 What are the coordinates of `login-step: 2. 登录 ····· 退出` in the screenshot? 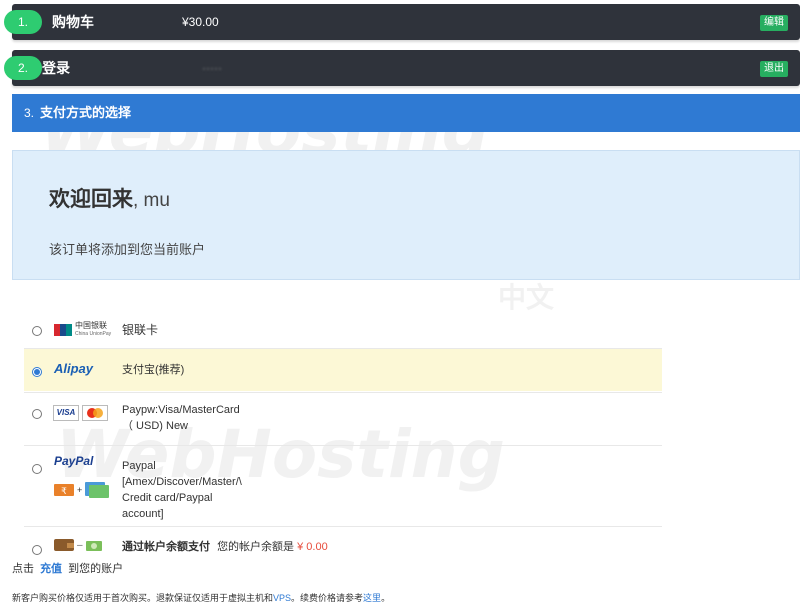 It's located at (402, 68).